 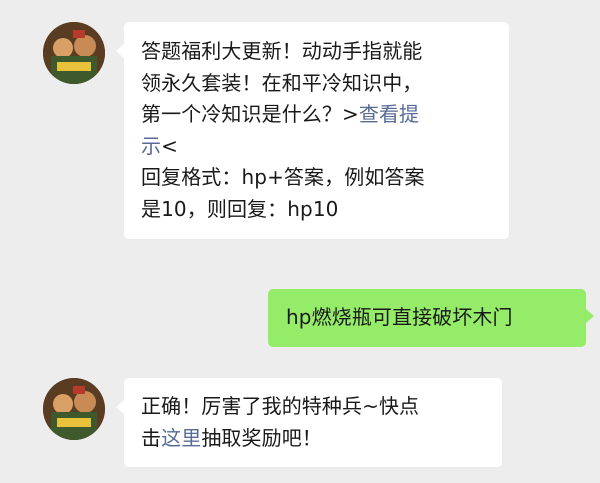 What do you see at coordinates (389, 114) in the screenshot?
I see `view-hint-link: 查看提` at bounding box center [389, 114].